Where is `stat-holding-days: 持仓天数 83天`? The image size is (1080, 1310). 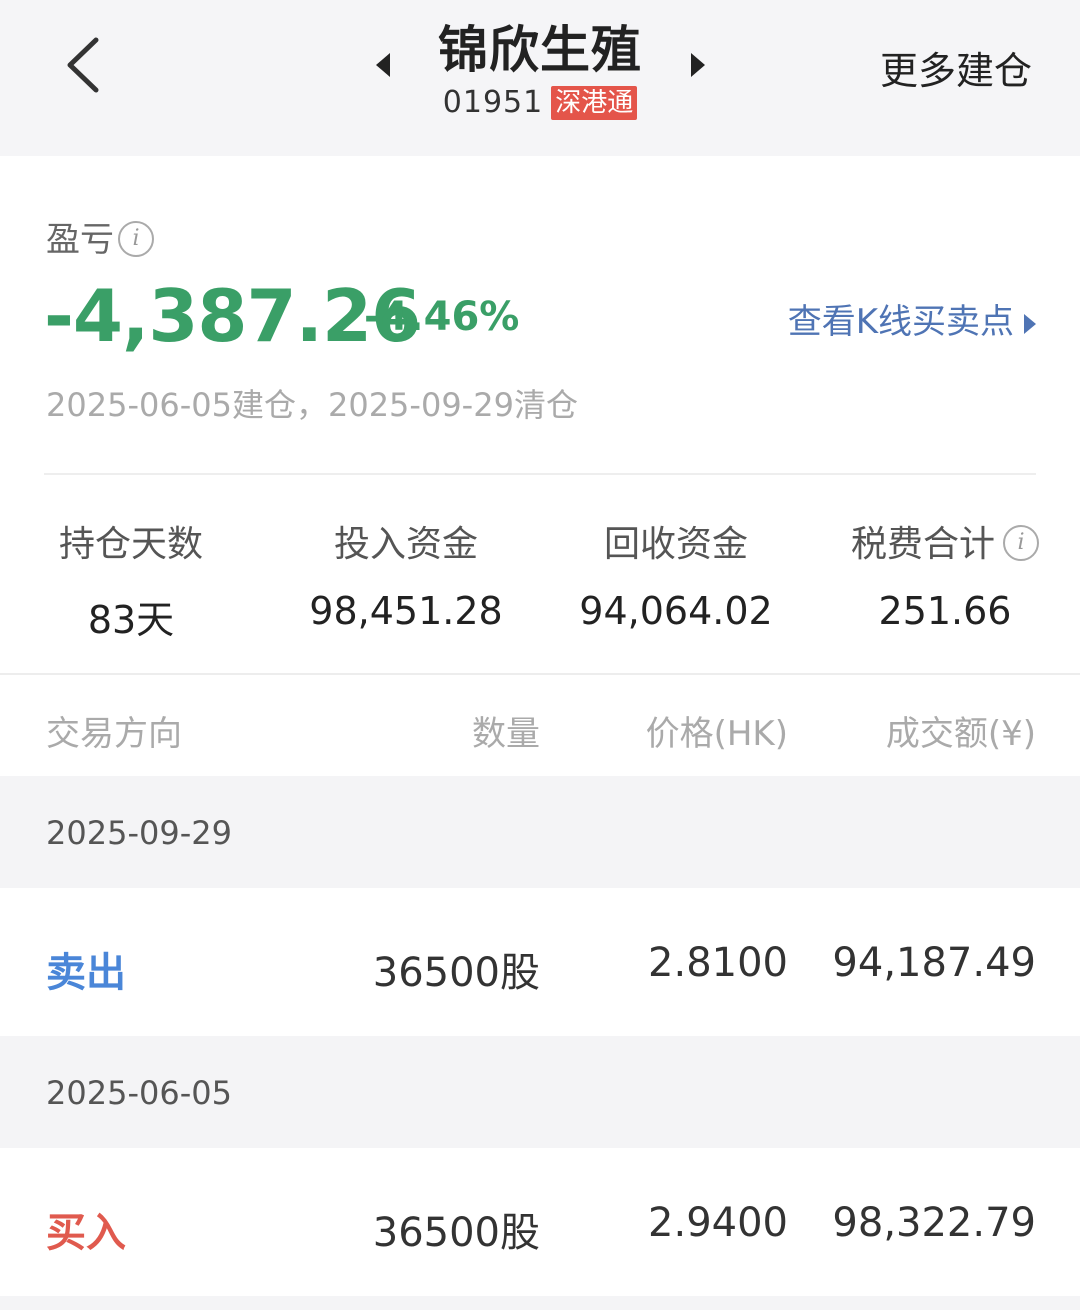
stat-holding-days: 持仓天数 83天 is located at coordinates (131, 579).